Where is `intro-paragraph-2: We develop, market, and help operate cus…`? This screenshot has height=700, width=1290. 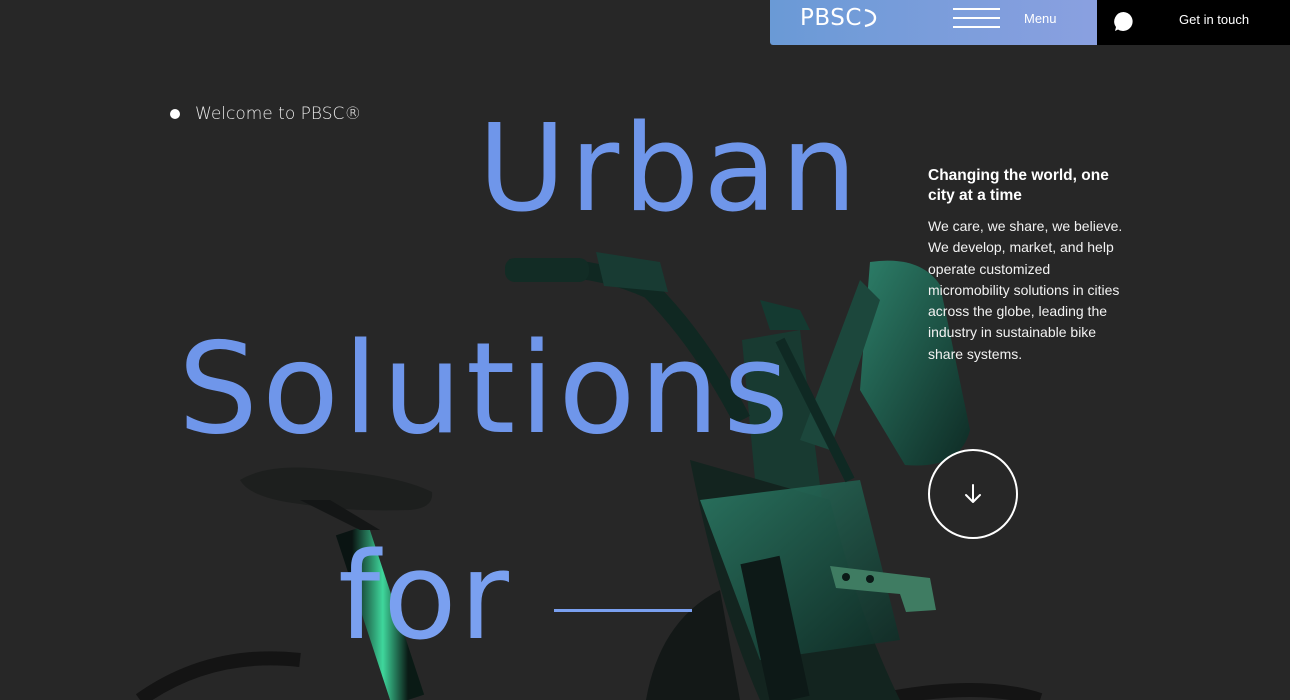 intro-paragraph-2: We develop, market, and help operate cus… is located at coordinates (1024, 300).